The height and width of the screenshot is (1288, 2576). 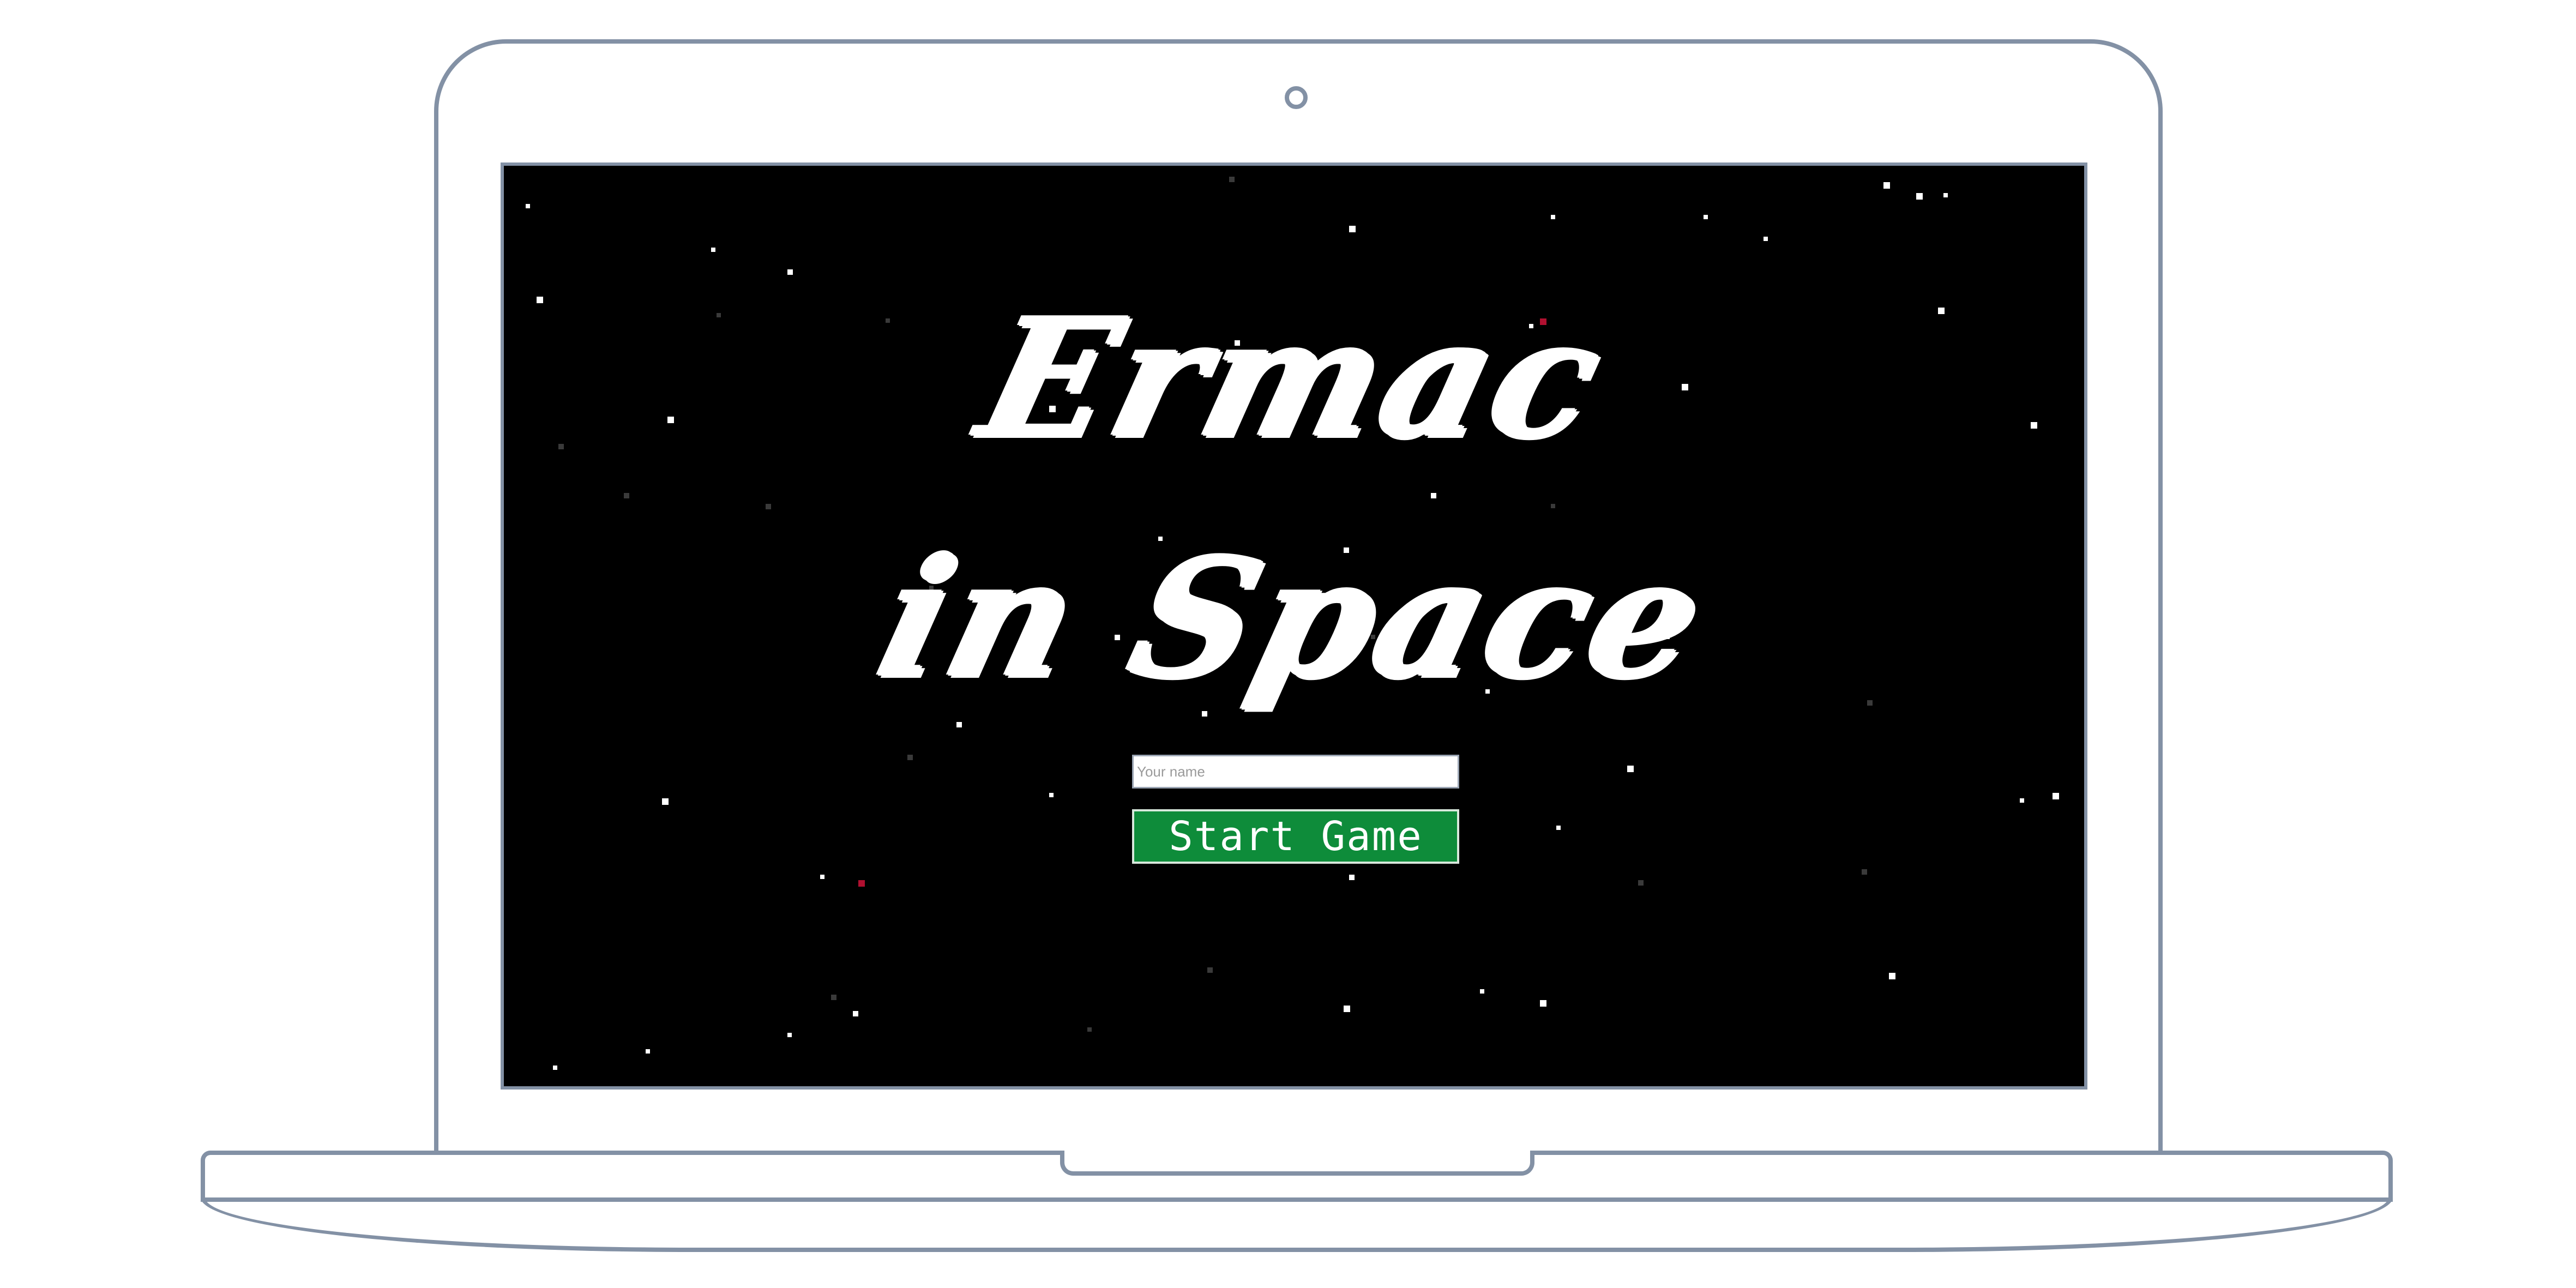 What do you see at coordinates (1296, 97) in the screenshot?
I see `camera-icon` at bounding box center [1296, 97].